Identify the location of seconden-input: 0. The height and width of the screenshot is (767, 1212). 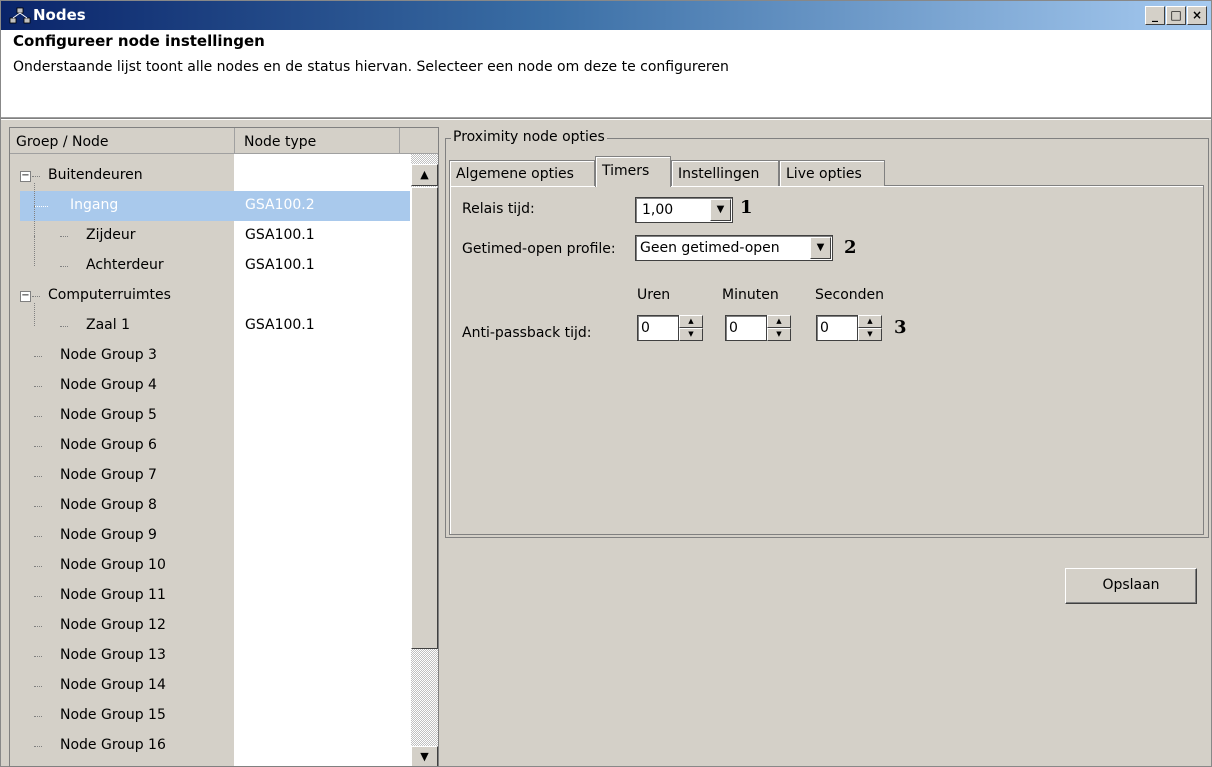
(837, 328).